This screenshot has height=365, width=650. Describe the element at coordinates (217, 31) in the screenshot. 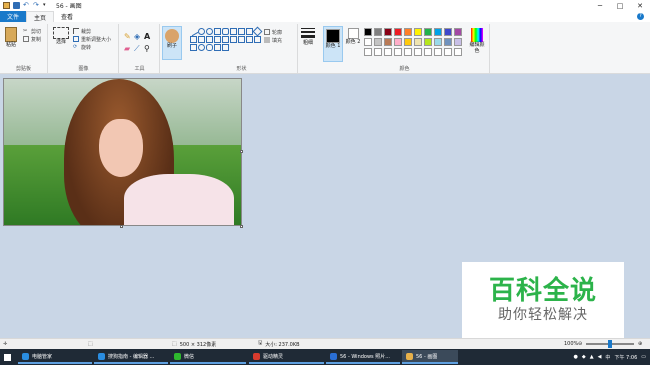

I see `rectangle-shape-icon` at that location.